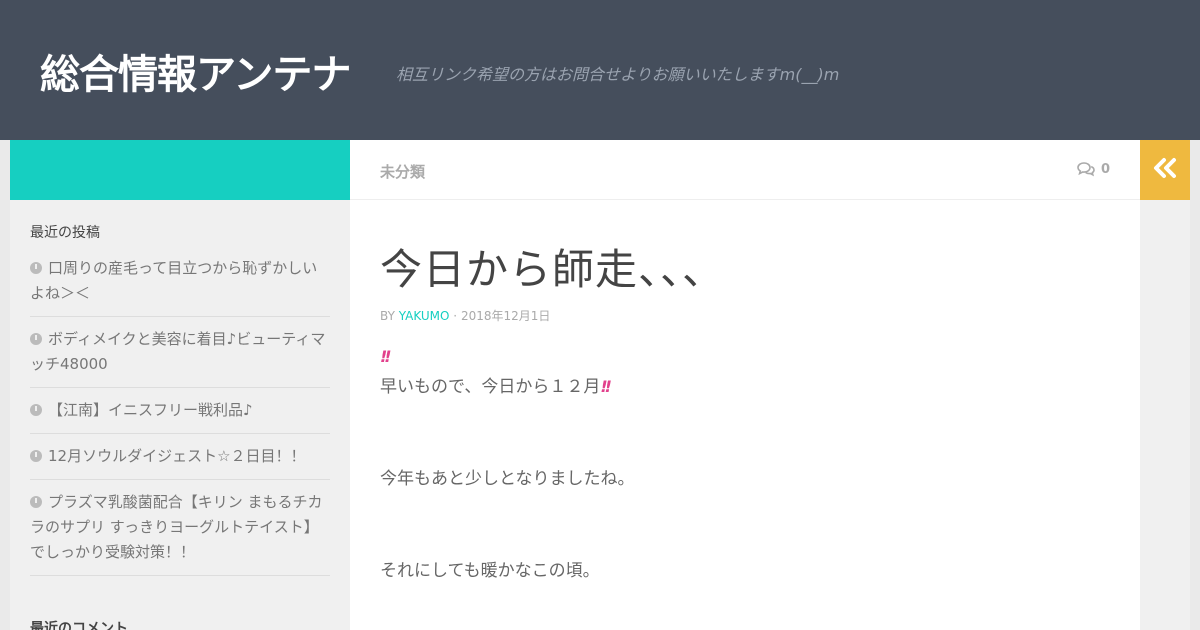  I want to click on list-item: ボディメイクと美容に着目♪ビューティマッチ48000, so click(180, 357).